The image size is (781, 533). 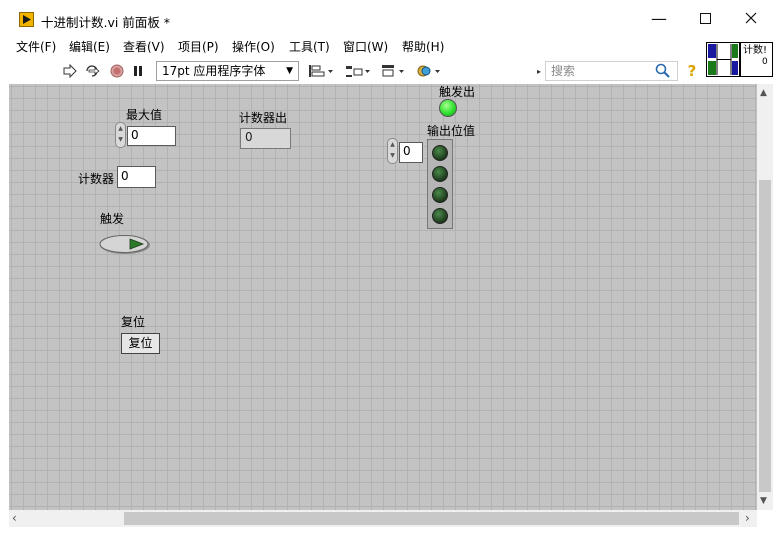 I want to click on menu-help: 帮助(H), so click(x=423, y=46).